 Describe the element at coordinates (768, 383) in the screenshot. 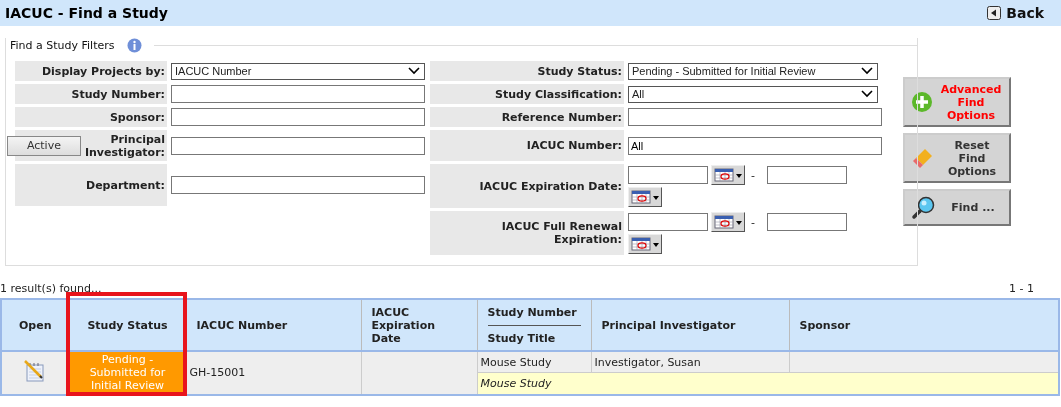

I see `table-cell: Mouse Study` at that location.